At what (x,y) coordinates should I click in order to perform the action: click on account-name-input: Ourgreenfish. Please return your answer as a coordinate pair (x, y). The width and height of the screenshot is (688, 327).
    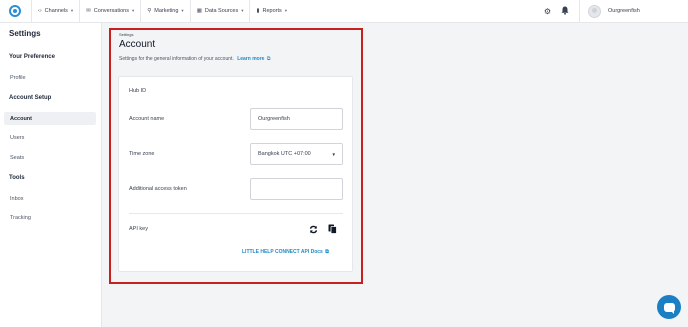
    Looking at the image, I should click on (296, 119).